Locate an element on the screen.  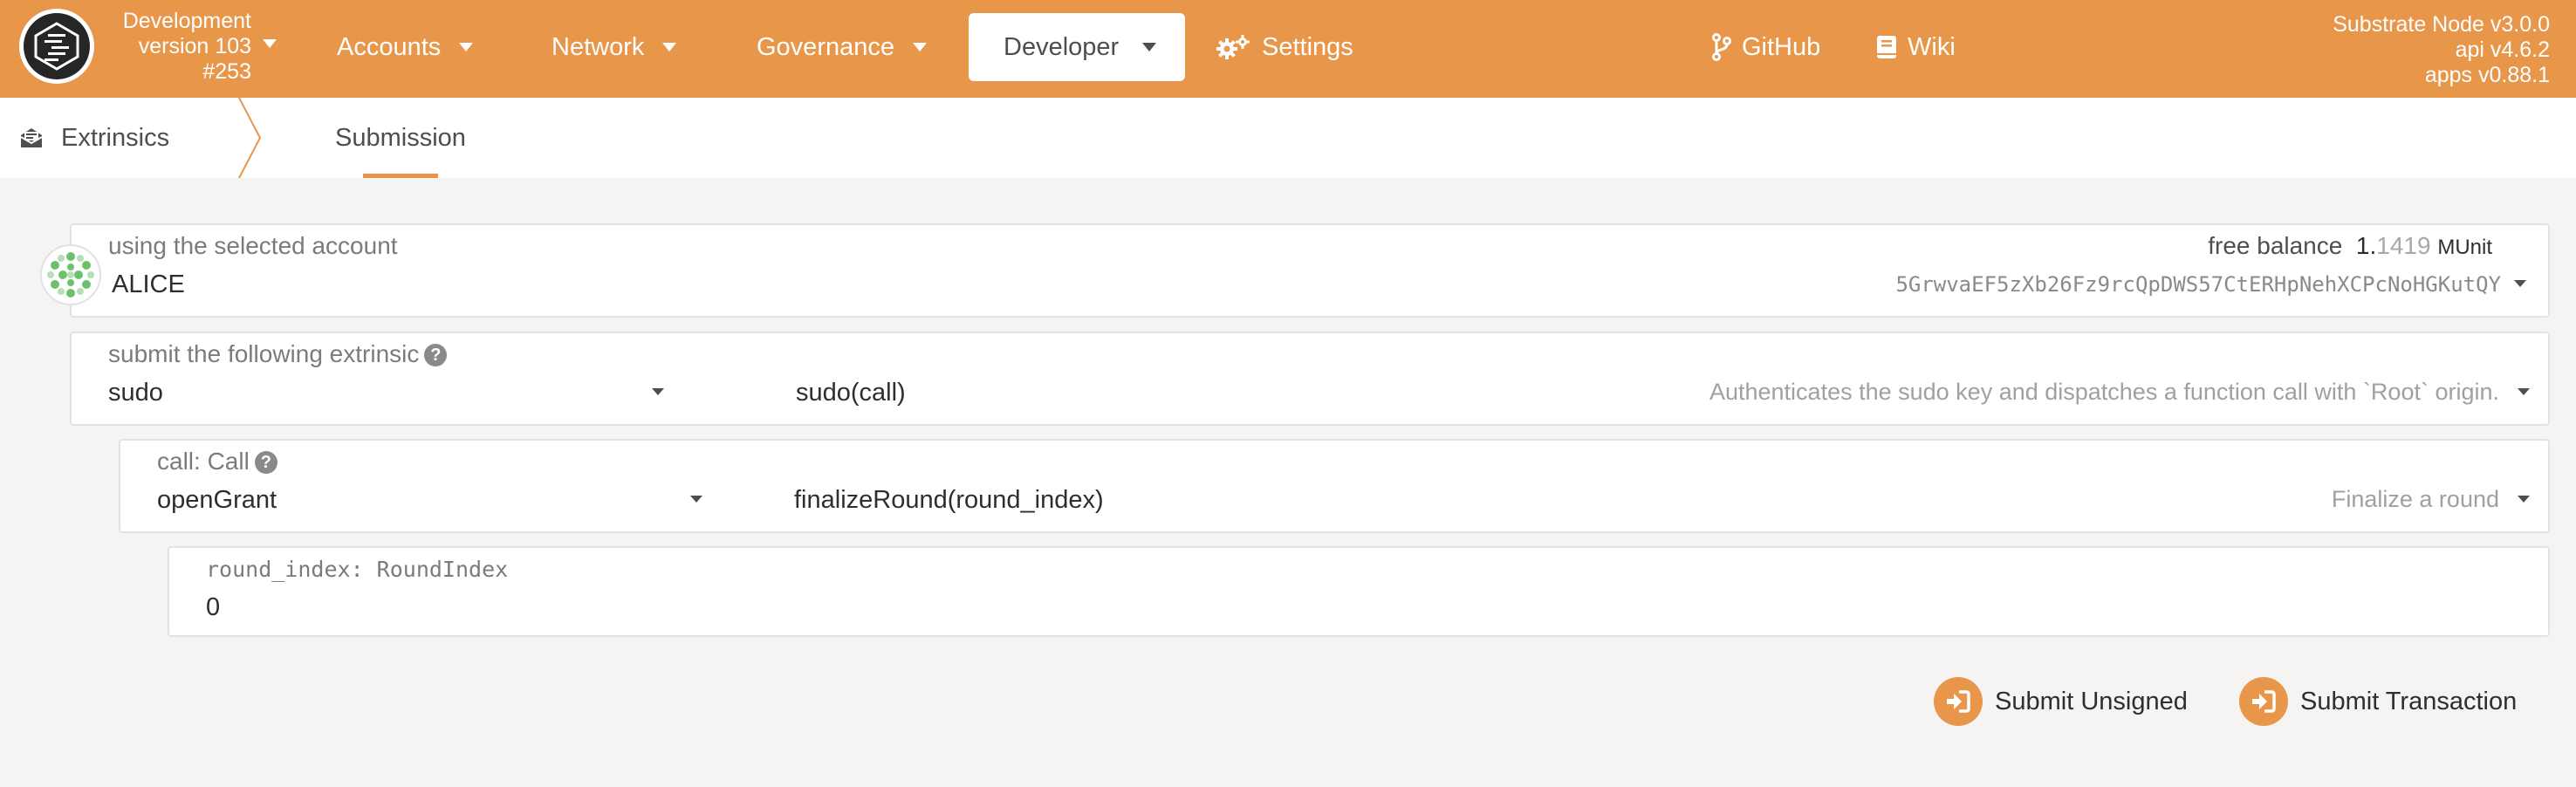
chain-name: Development is located at coordinates (186, 21).